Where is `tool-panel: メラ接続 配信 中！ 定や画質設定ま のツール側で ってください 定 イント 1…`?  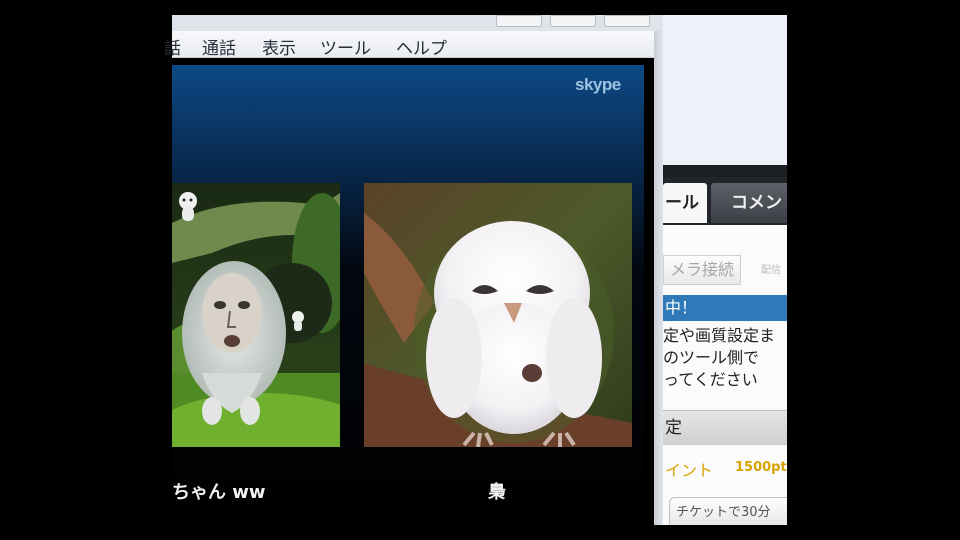
tool-panel: メラ接続 配信 中！ 定や画質設定ま のツール側で ってください 定 イント 1… is located at coordinates (725, 375).